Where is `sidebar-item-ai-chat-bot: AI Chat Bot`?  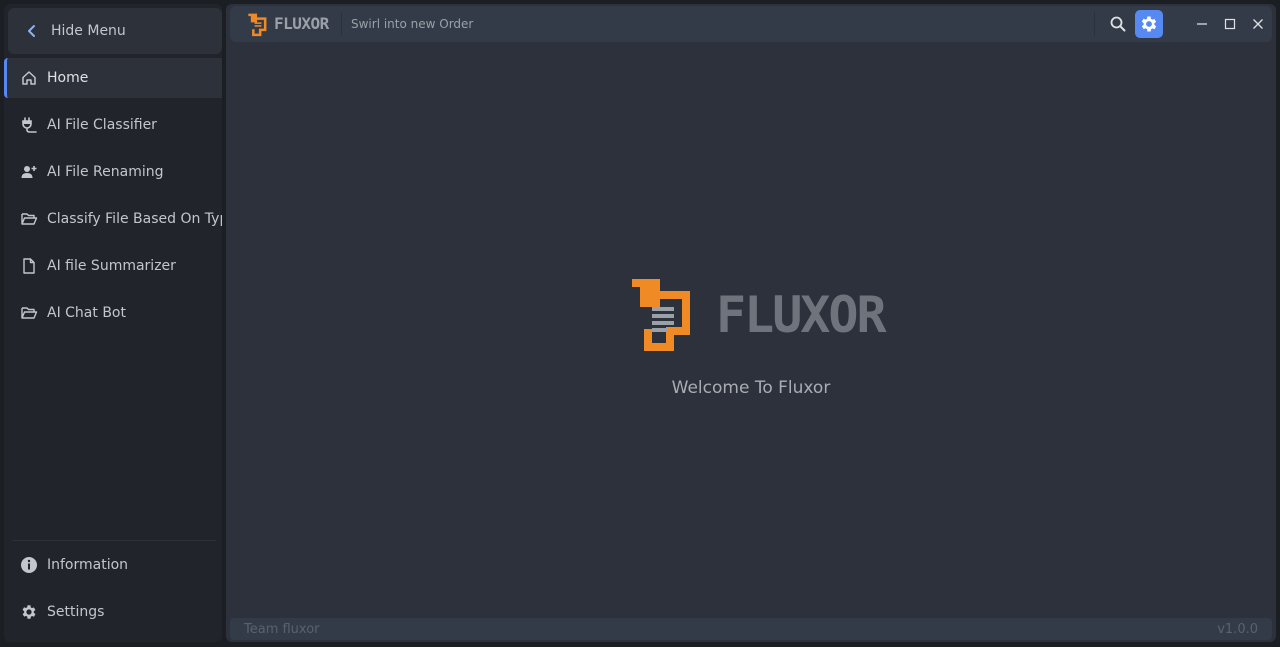
sidebar-item-ai-chat-bot: AI Chat Bot is located at coordinates (113, 313).